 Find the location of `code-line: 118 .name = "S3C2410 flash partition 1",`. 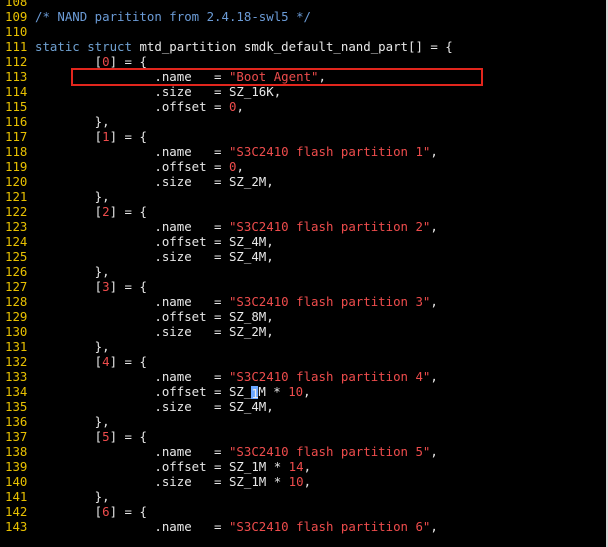

code-line: 118 .name = "S3C2410 flash partition 1", is located at coordinates (303, 151).